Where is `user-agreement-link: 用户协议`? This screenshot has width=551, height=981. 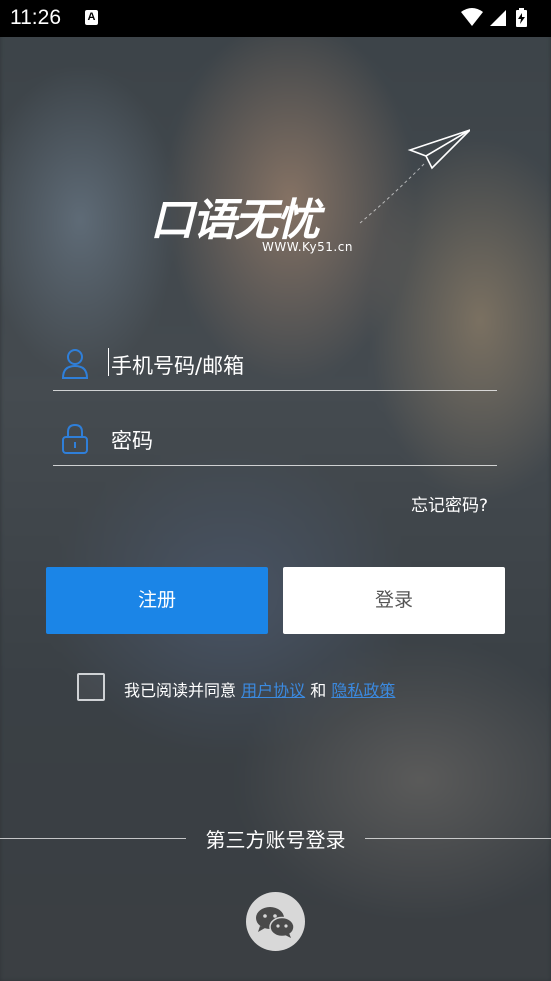 user-agreement-link: 用户协议 is located at coordinates (273, 690).